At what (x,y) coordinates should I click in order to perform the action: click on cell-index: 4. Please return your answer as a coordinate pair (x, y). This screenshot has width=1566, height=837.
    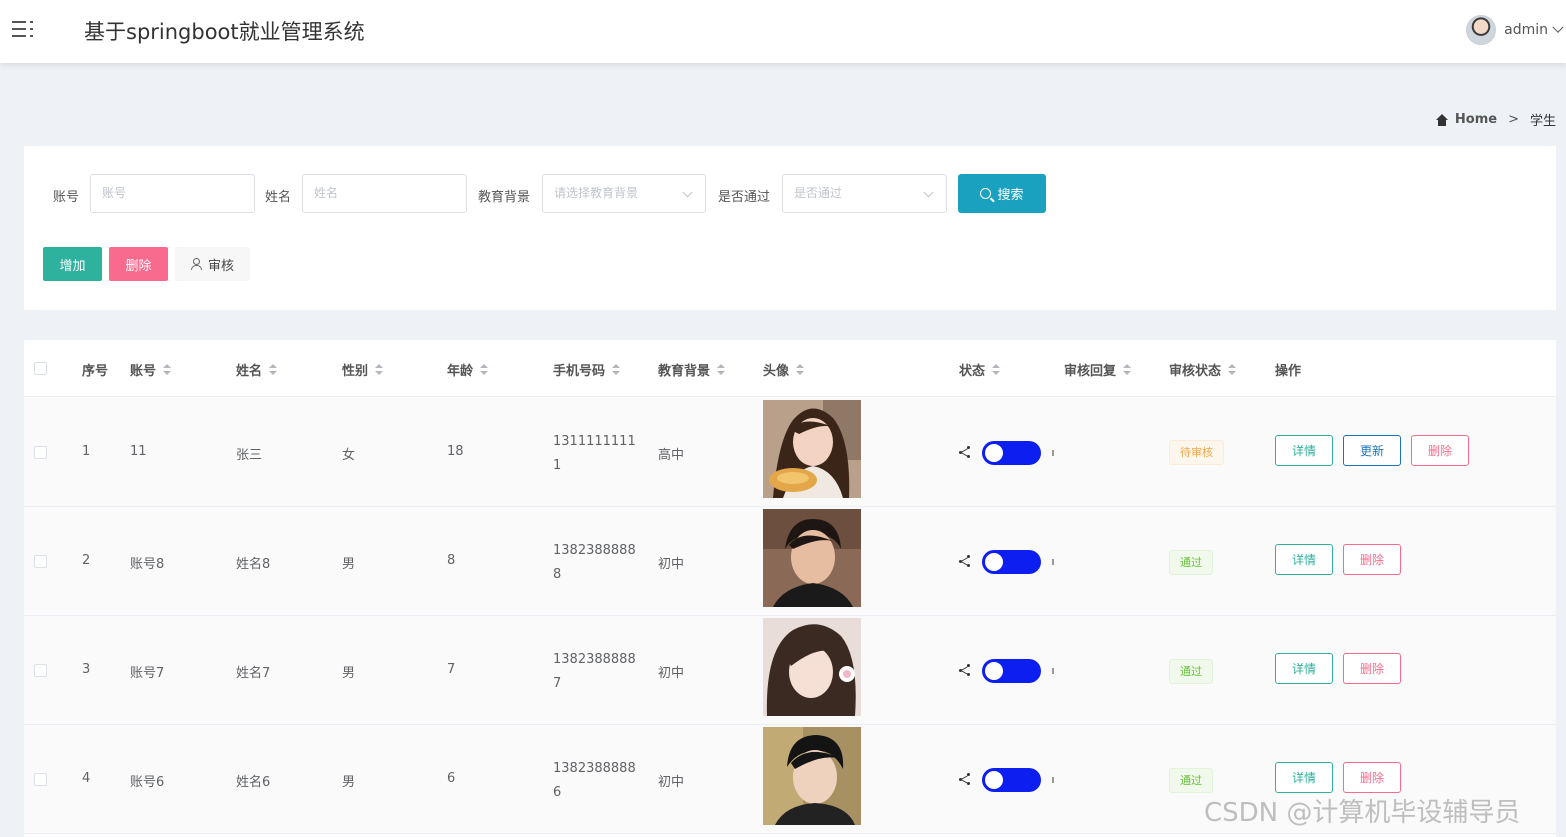
    Looking at the image, I should click on (86, 778).